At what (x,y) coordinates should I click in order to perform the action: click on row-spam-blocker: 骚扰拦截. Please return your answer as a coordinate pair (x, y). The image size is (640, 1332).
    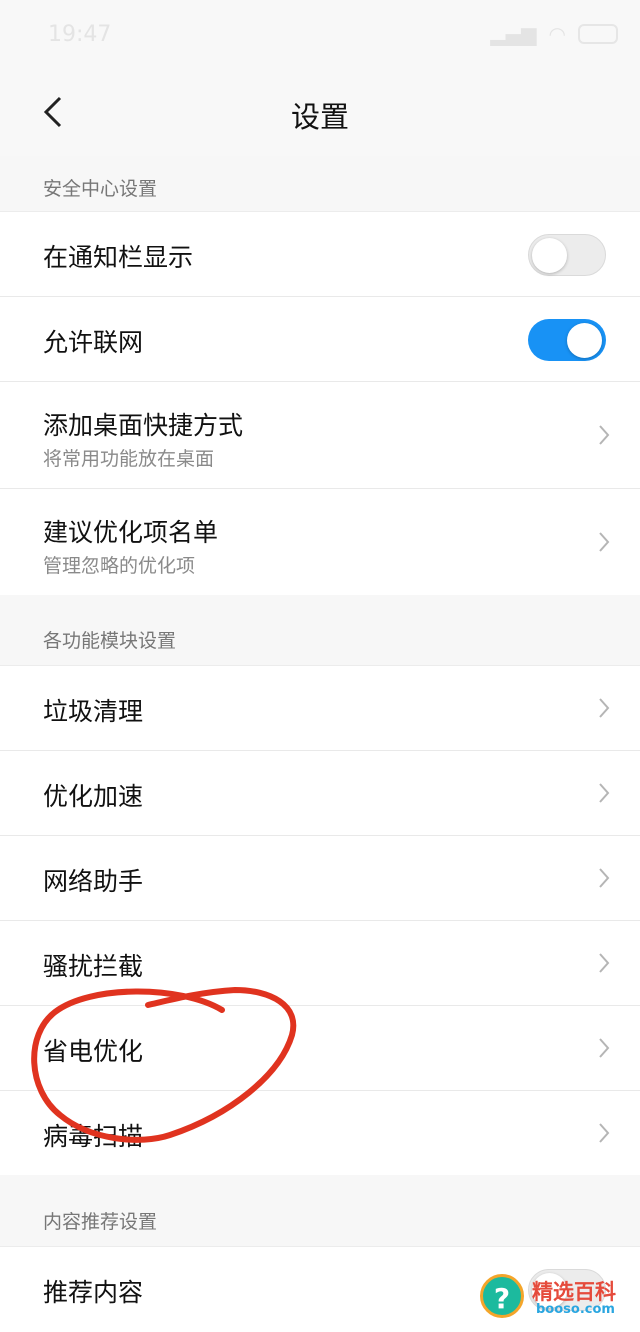
    Looking at the image, I should click on (320, 962).